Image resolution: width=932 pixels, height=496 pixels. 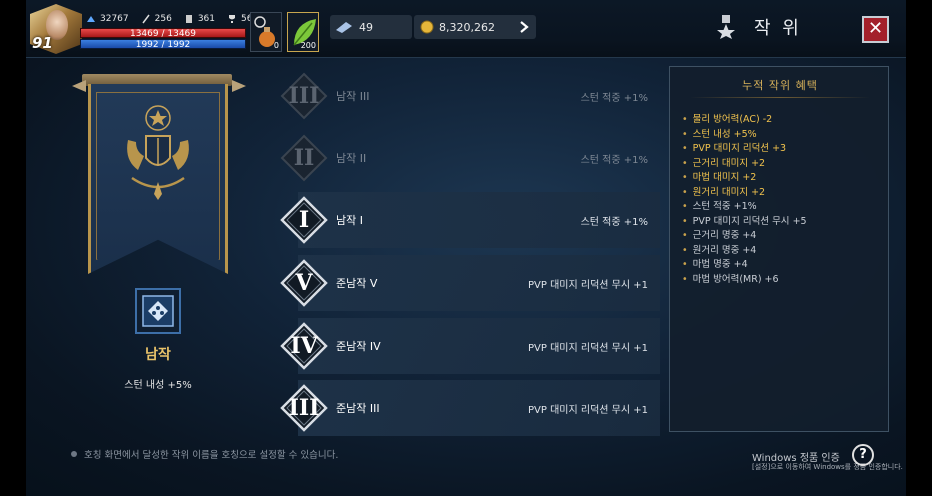 I want to click on close-button: ✕, so click(x=875, y=29).